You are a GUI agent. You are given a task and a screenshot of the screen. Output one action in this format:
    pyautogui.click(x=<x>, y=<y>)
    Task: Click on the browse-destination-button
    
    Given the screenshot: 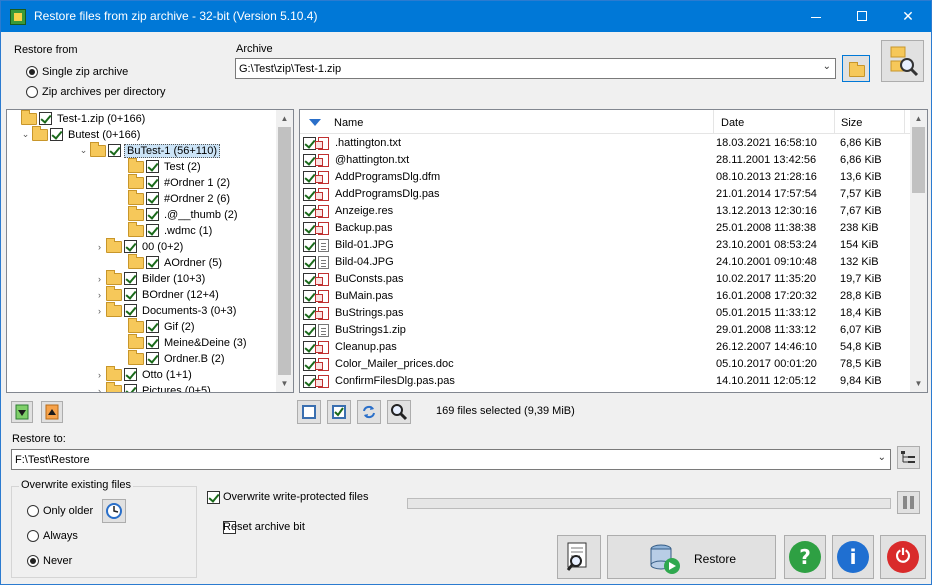 What is the action you would take?
    pyautogui.click(x=908, y=457)
    